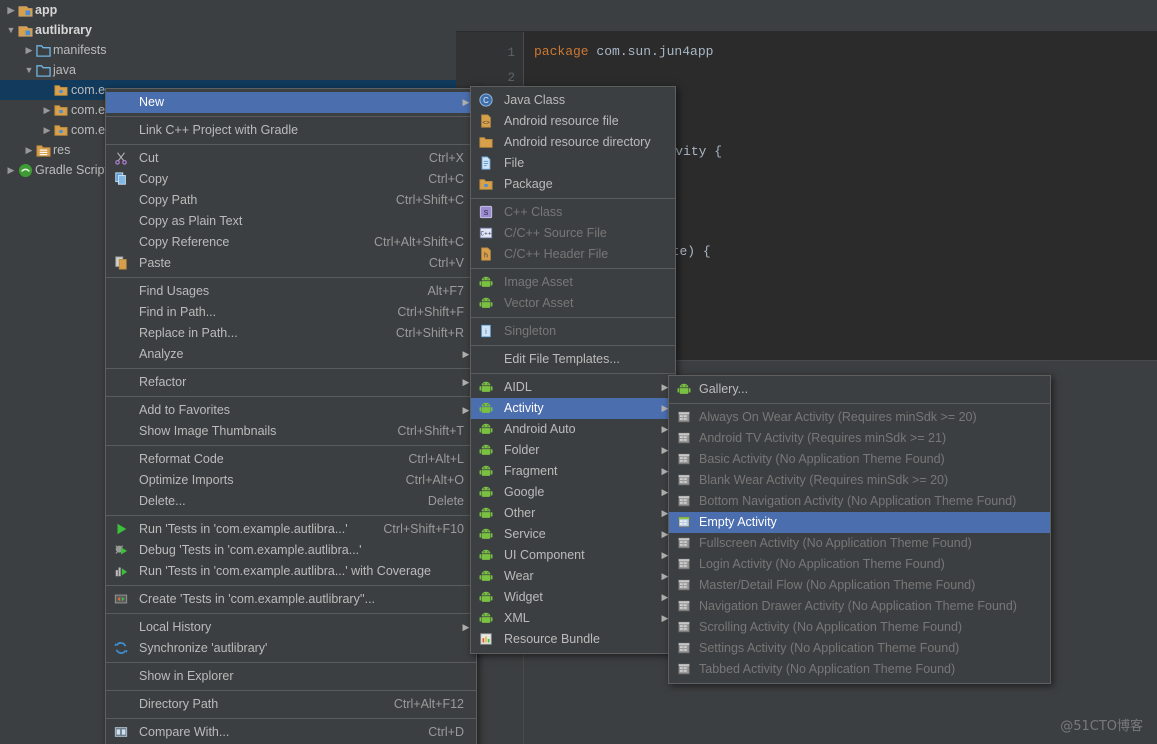  Describe the element at coordinates (573, 639) in the screenshot. I see `menu-item-resource-bundle: Resource Bundle` at that location.